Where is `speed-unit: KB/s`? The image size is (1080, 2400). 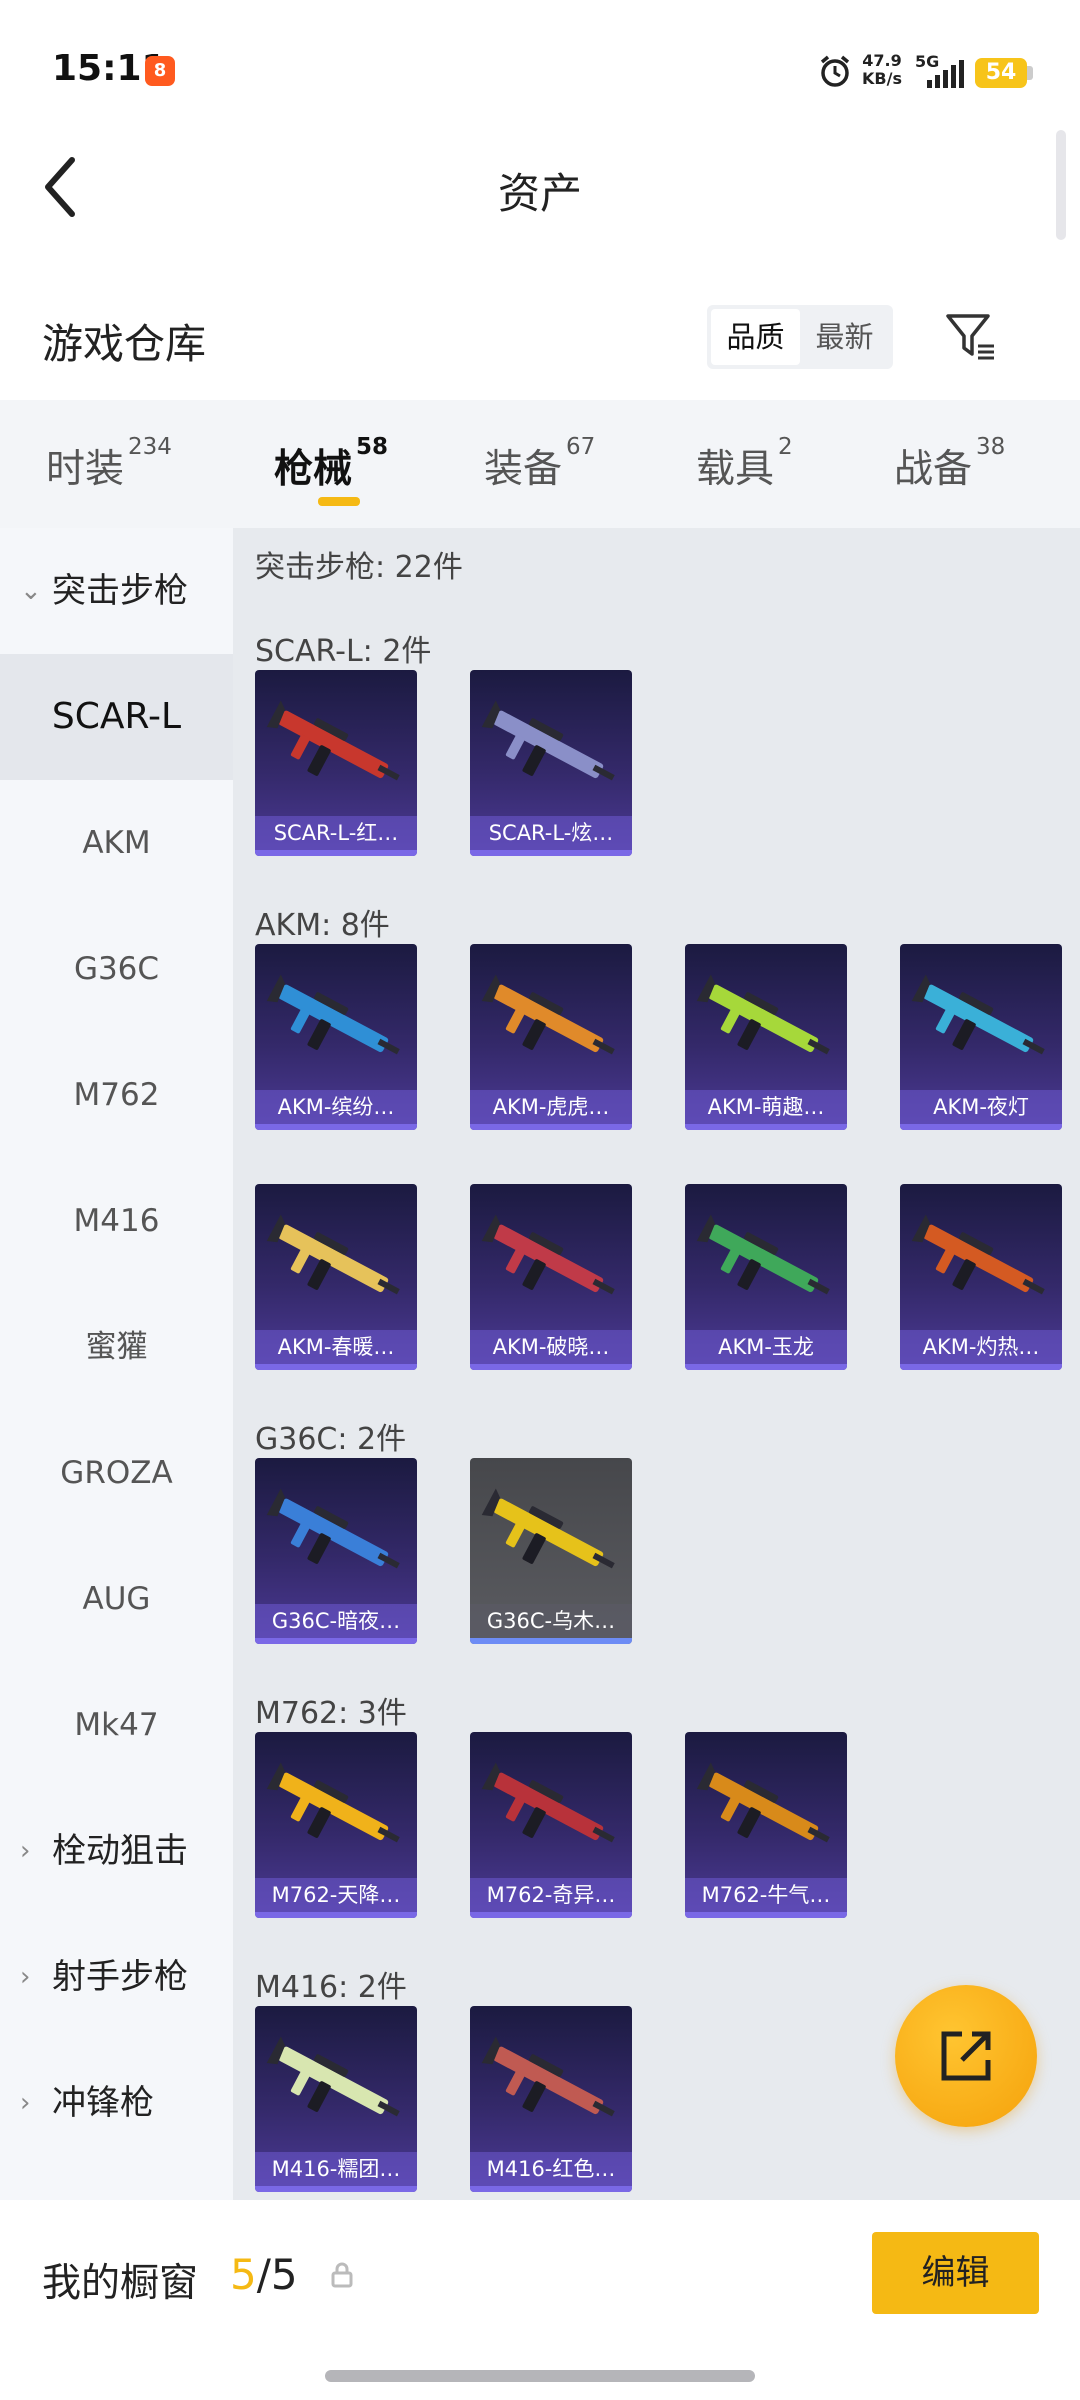
speed-unit: KB/s is located at coordinates (882, 78).